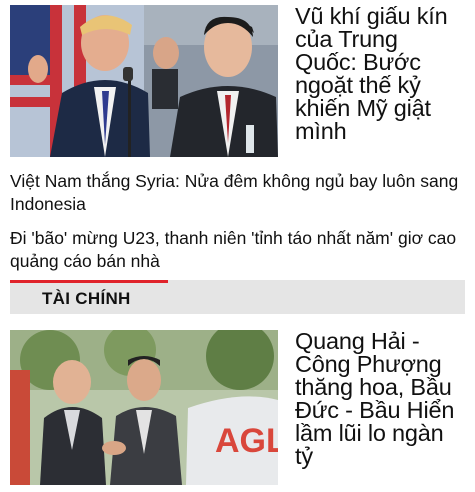 The image size is (475, 492). What do you see at coordinates (89, 281) in the screenshot?
I see `section-accent-line` at bounding box center [89, 281].